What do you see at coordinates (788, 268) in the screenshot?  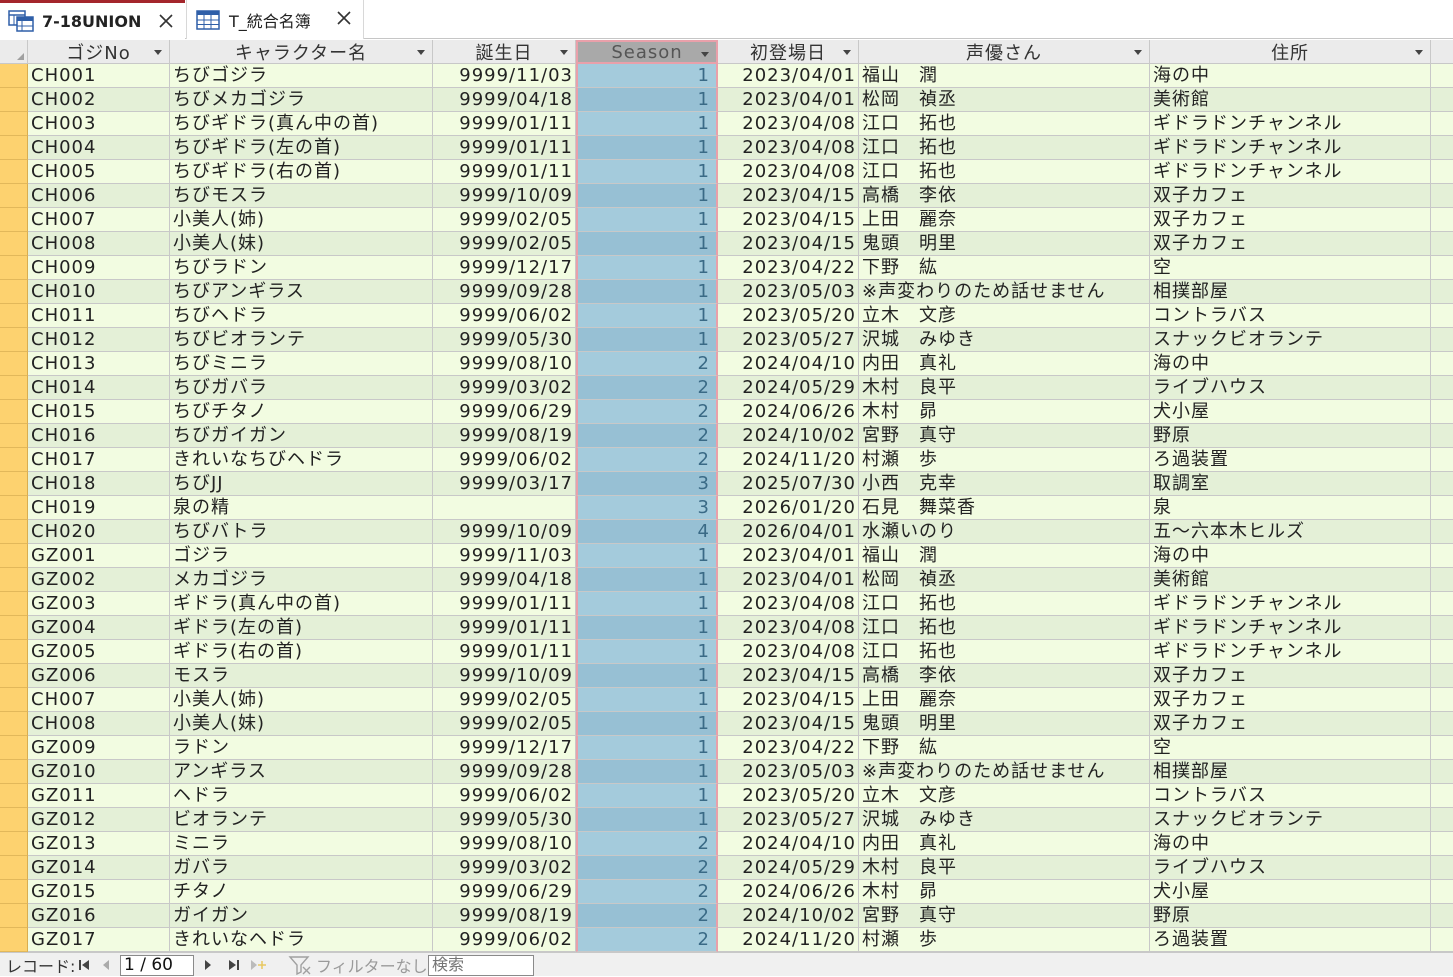 I see `cell-debut-date: 2023/04/22` at bounding box center [788, 268].